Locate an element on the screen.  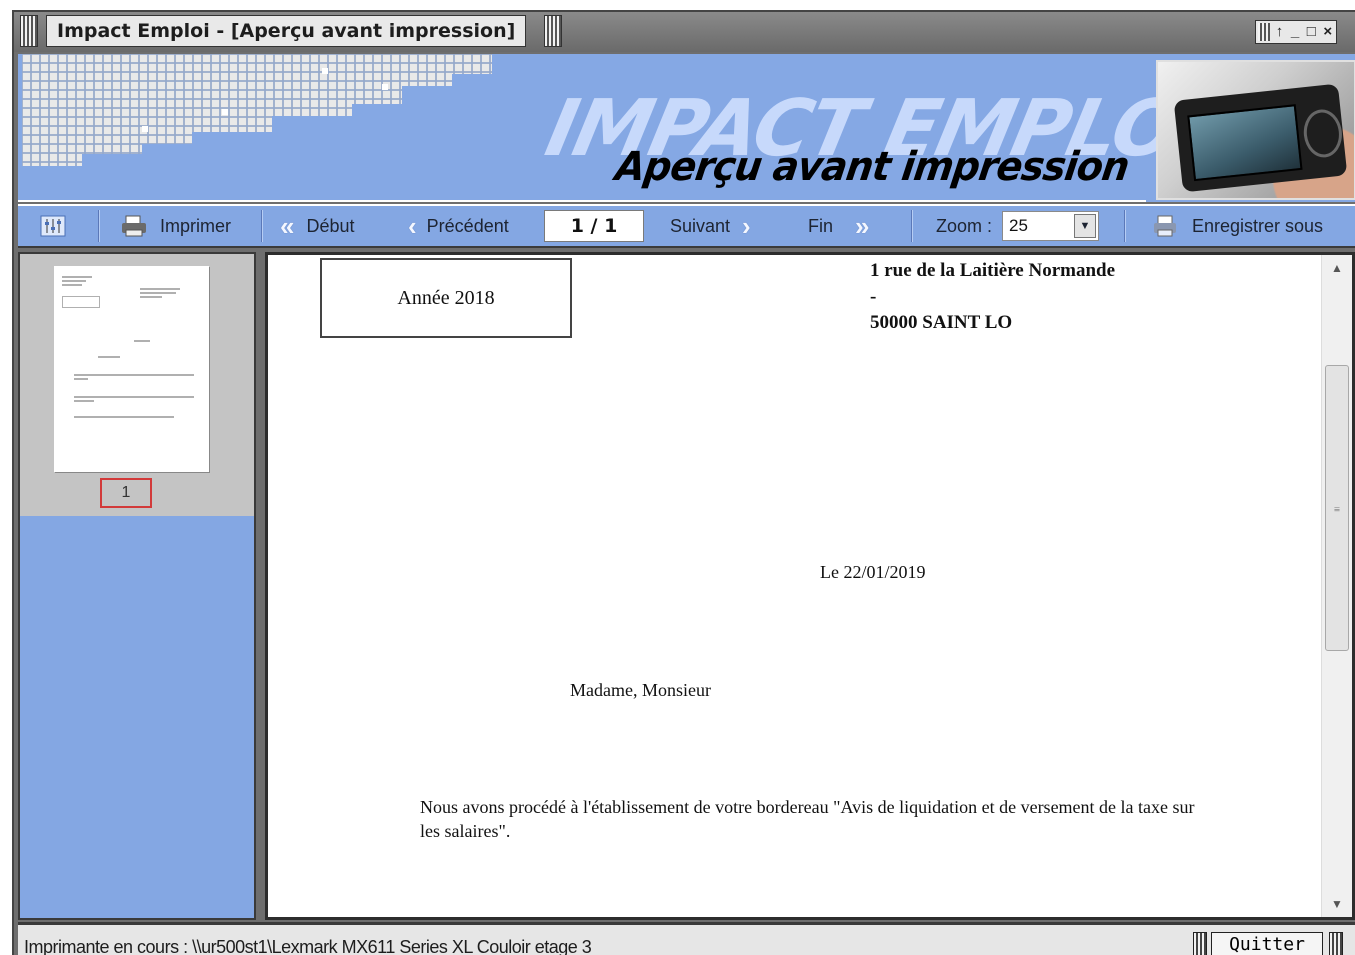
device-image is located at coordinates (1260, 138).